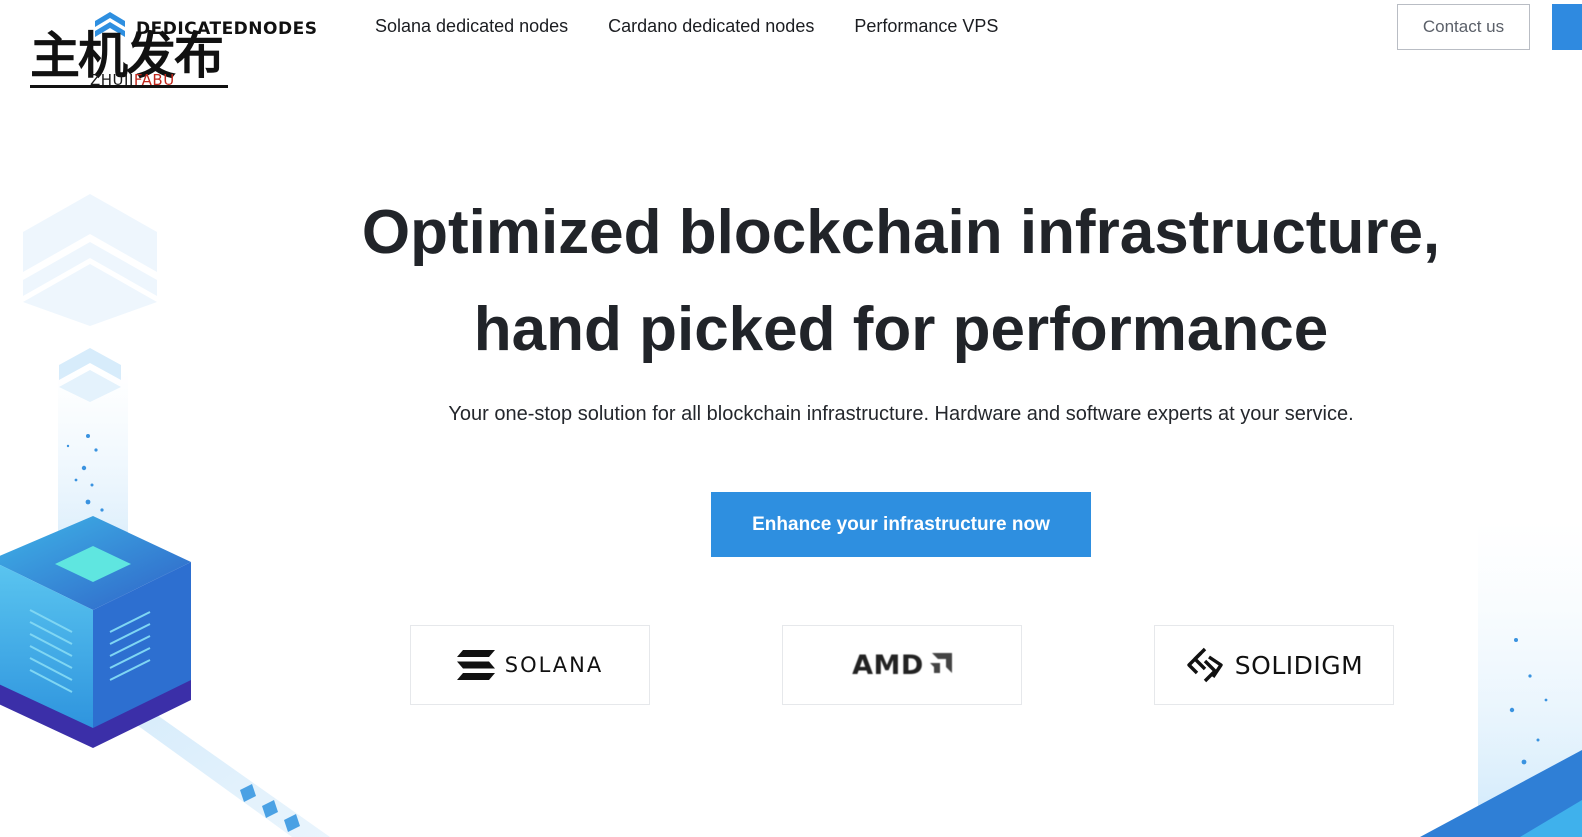 The width and height of the screenshot is (1582, 837). I want to click on partner-card-solidigm: SOLIDIGM, so click(1274, 665).